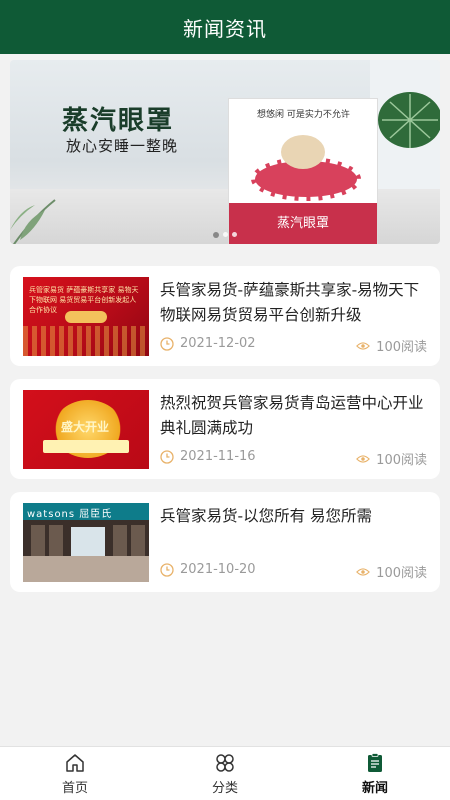 This screenshot has height=800, width=450. Describe the element at coordinates (86, 569) in the screenshot. I see `store-floor` at that location.